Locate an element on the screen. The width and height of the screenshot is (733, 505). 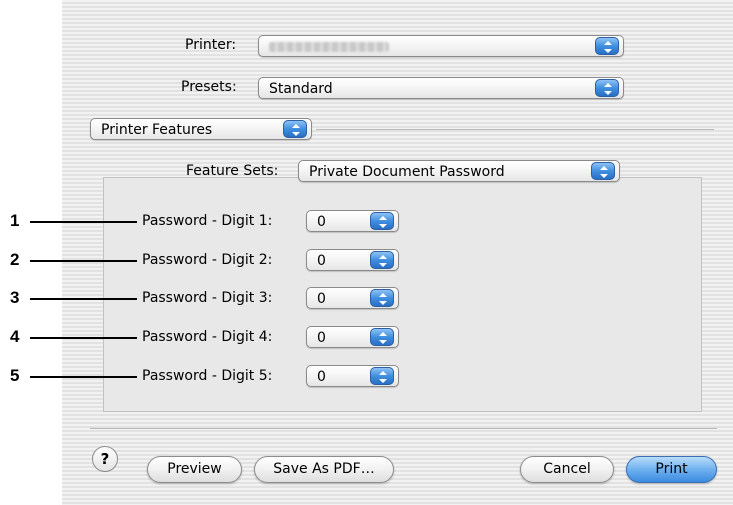
presets-popup-arrows-icon is located at coordinates (607, 88).